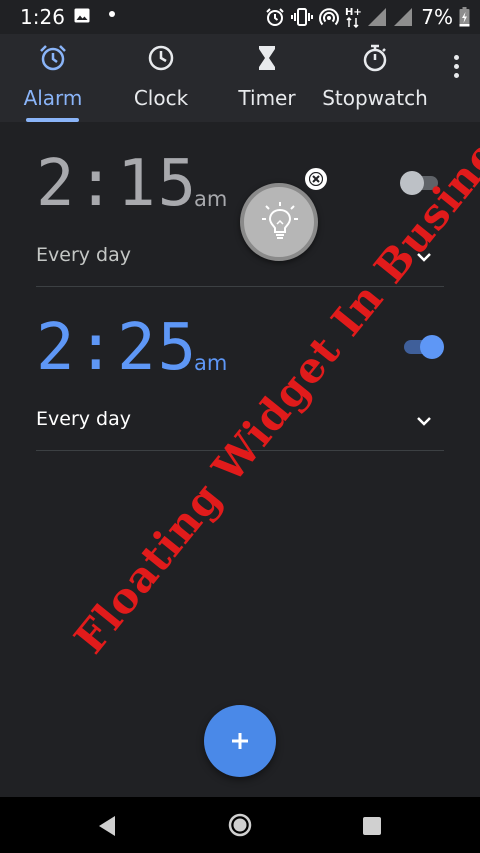 The height and width of the screenshot is (853, 480). What do you see at coordinates (82, 15) in the screenshot?
I see `image-icon` at bounding box center [82, 15].